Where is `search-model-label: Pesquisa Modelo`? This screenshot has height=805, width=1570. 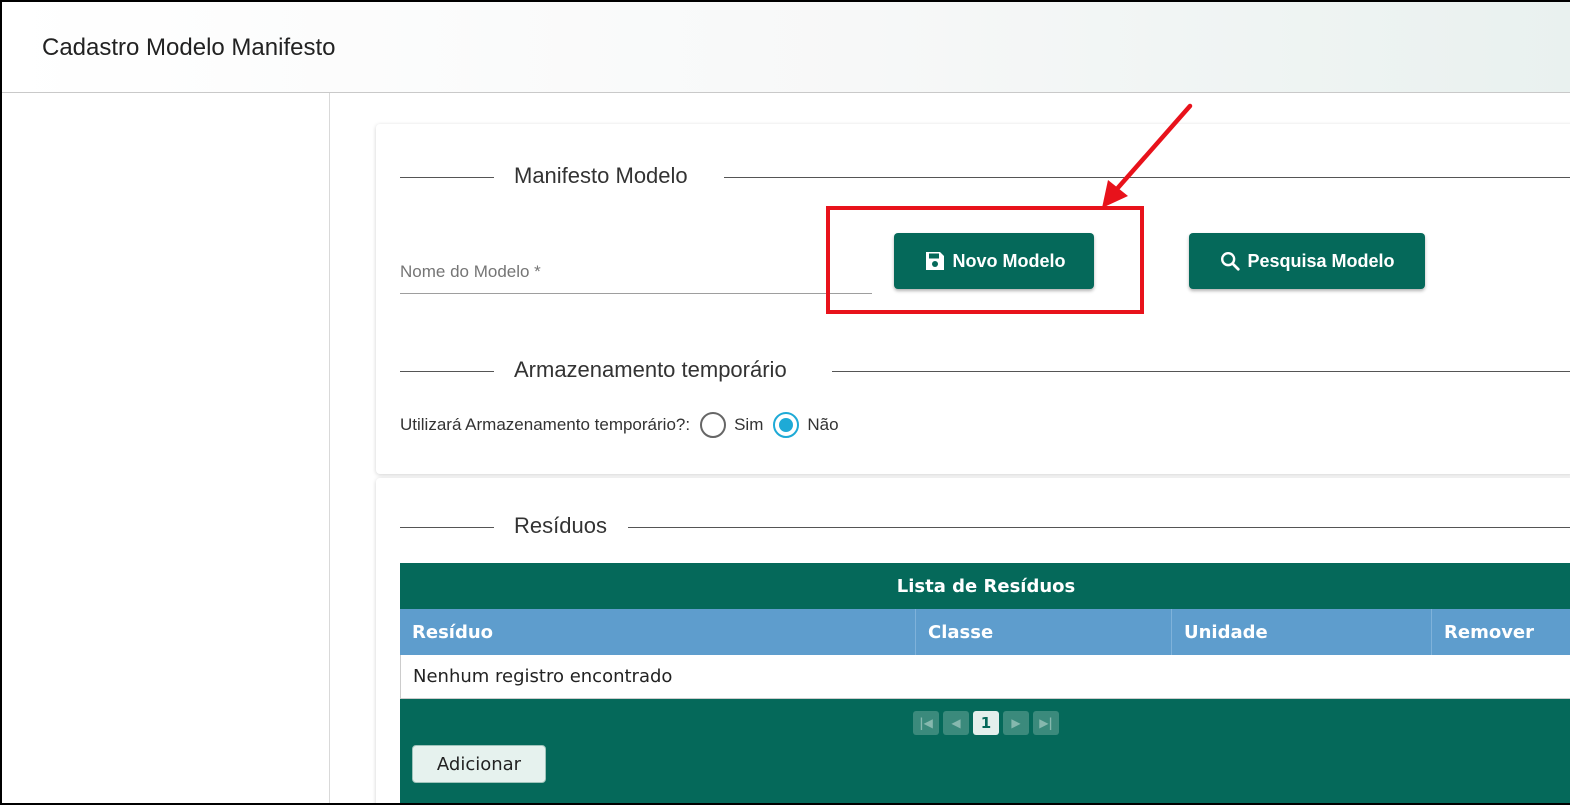
search-model-label: Pesquisa Modelo is located at coordinates (1321, 260).